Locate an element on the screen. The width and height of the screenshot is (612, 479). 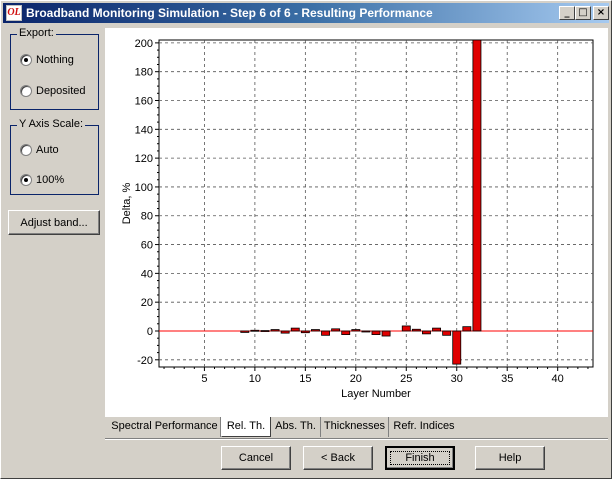
x-tick-label: 30 is located at coordinates (457, 379).